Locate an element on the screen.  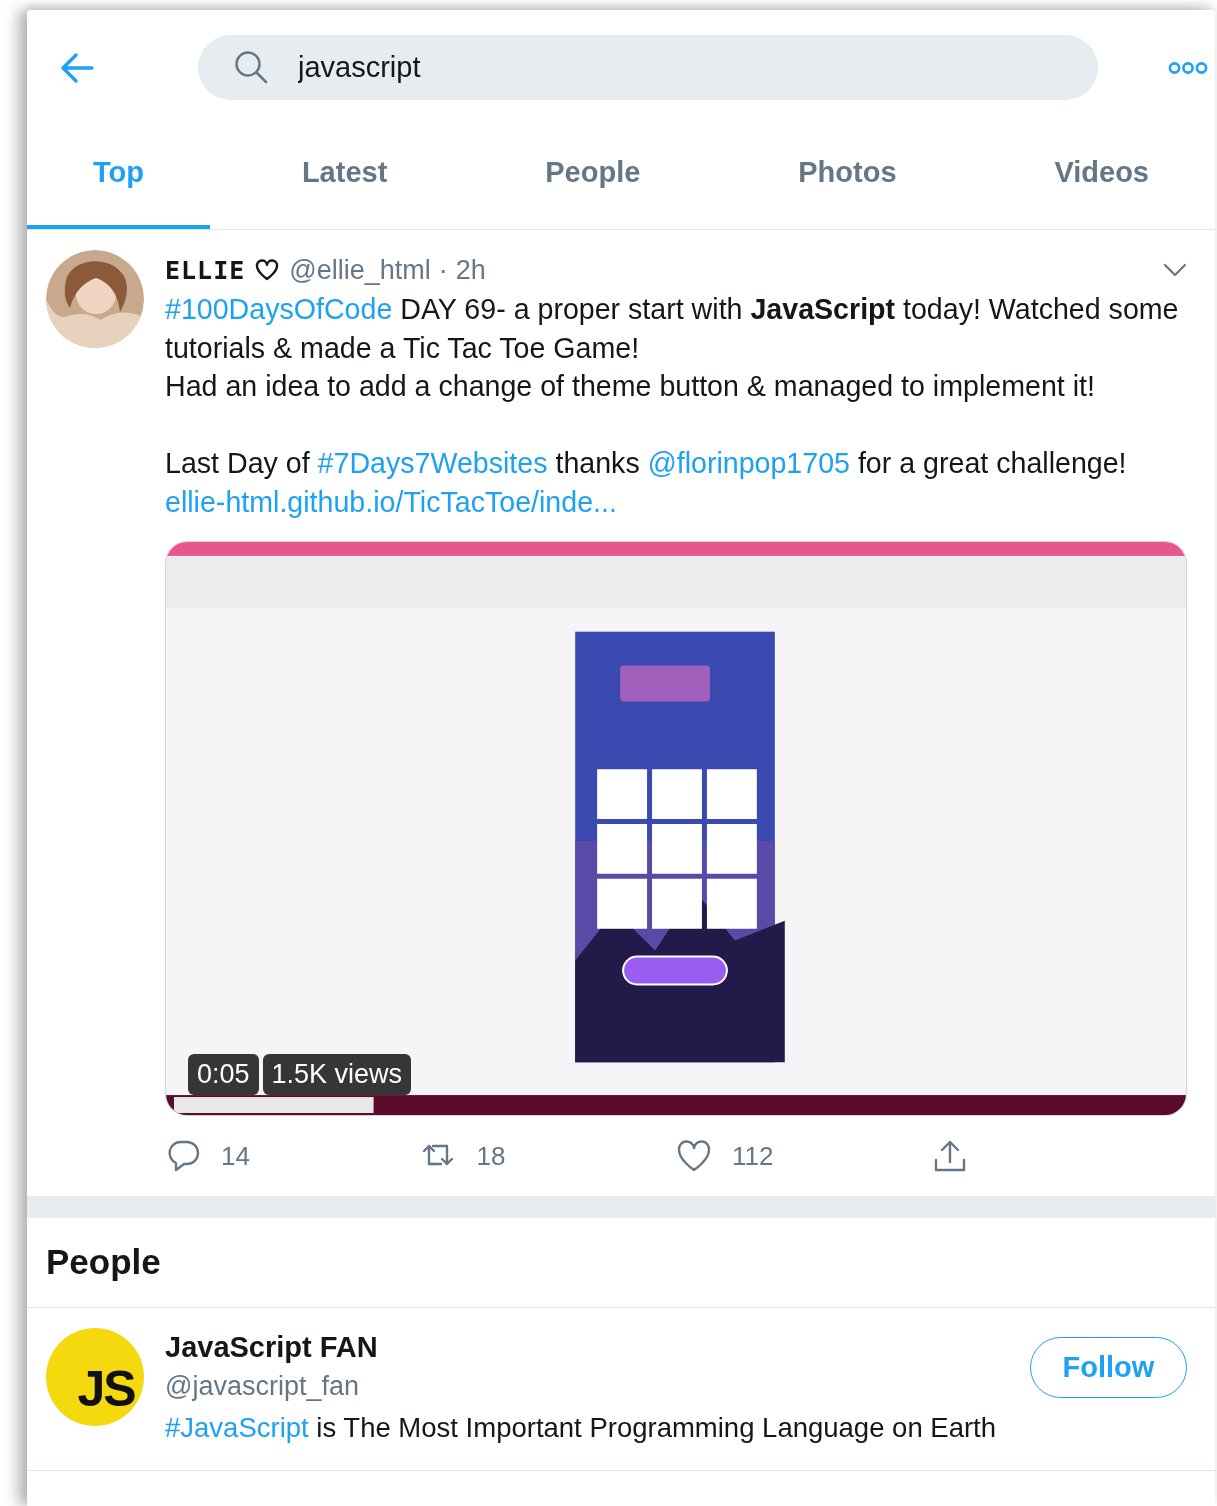
user-handle: @javascript_fan is located at coordinates (597, 1386).